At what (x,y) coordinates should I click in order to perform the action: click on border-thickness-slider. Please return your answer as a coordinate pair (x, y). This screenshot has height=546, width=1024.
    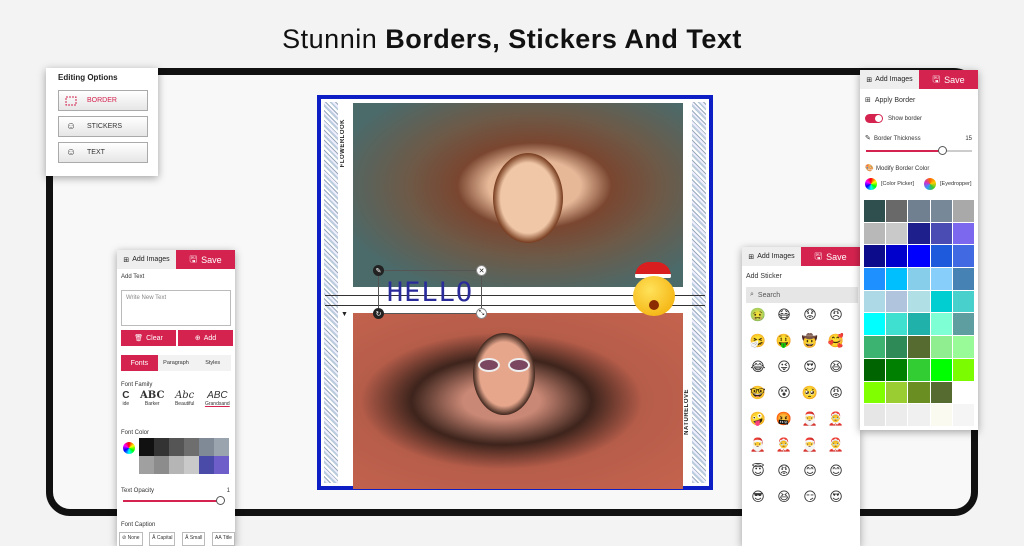
    Looking at the image, I should click on (919, 150).